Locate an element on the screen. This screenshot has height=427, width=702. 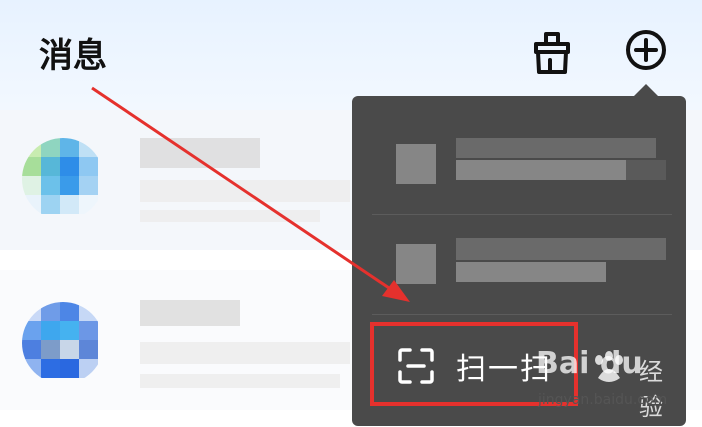
page-title: 消息 is located at coordinates (73, 56).